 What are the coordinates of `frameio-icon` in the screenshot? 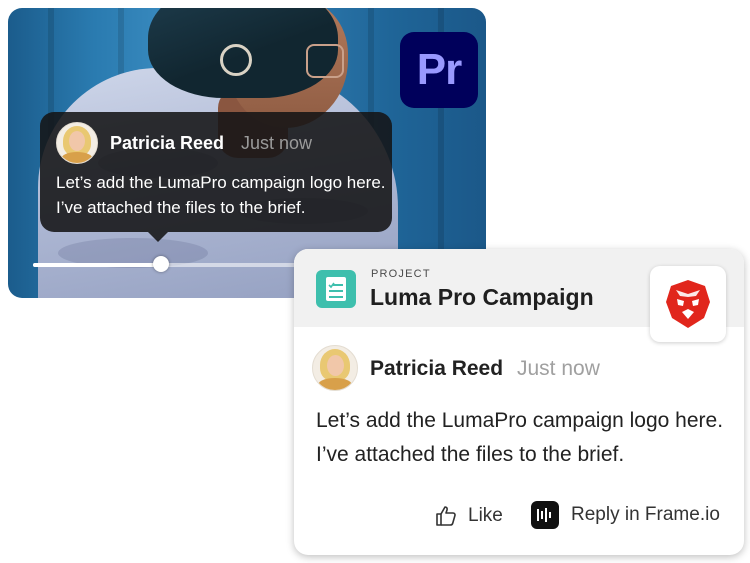 It's located at (545, 515).